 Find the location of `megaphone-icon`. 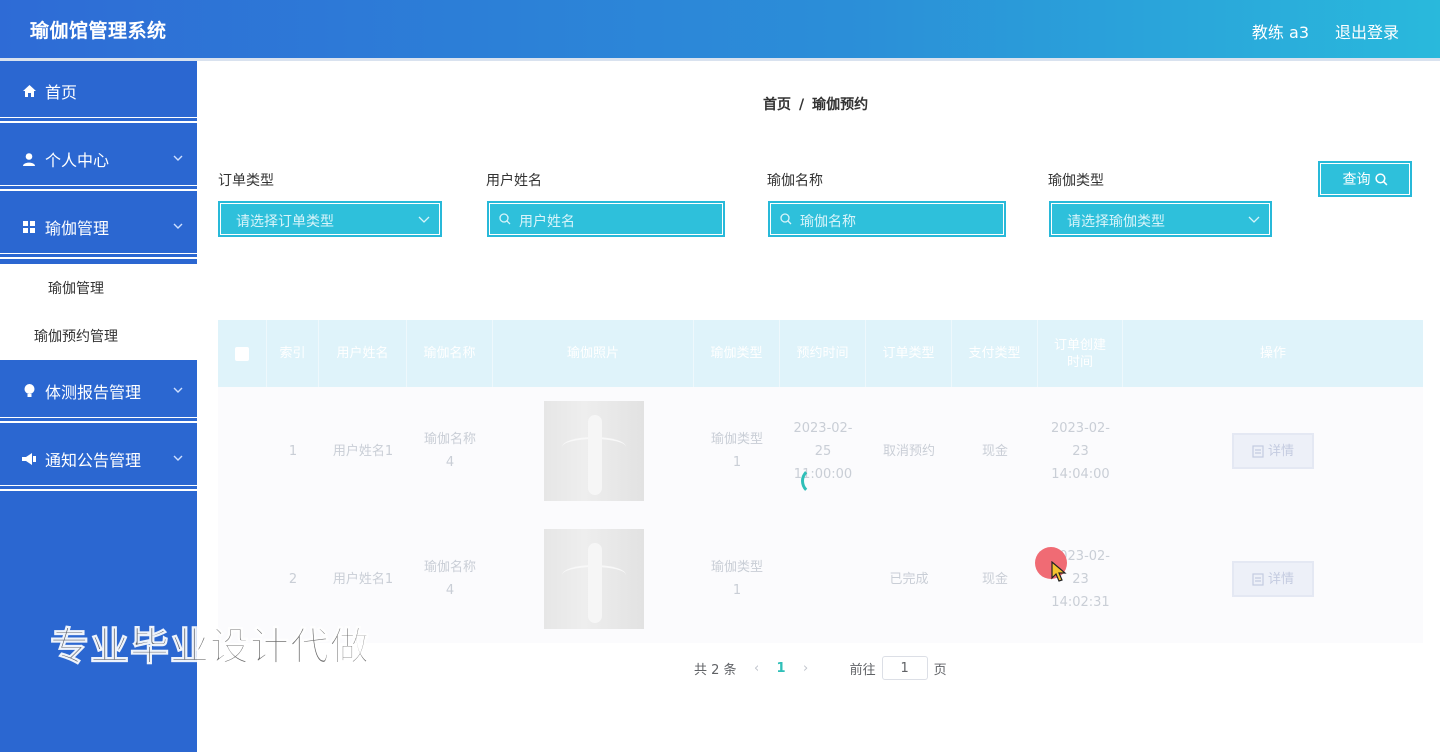

megaphone-icon is located at coordinates (29, 459).